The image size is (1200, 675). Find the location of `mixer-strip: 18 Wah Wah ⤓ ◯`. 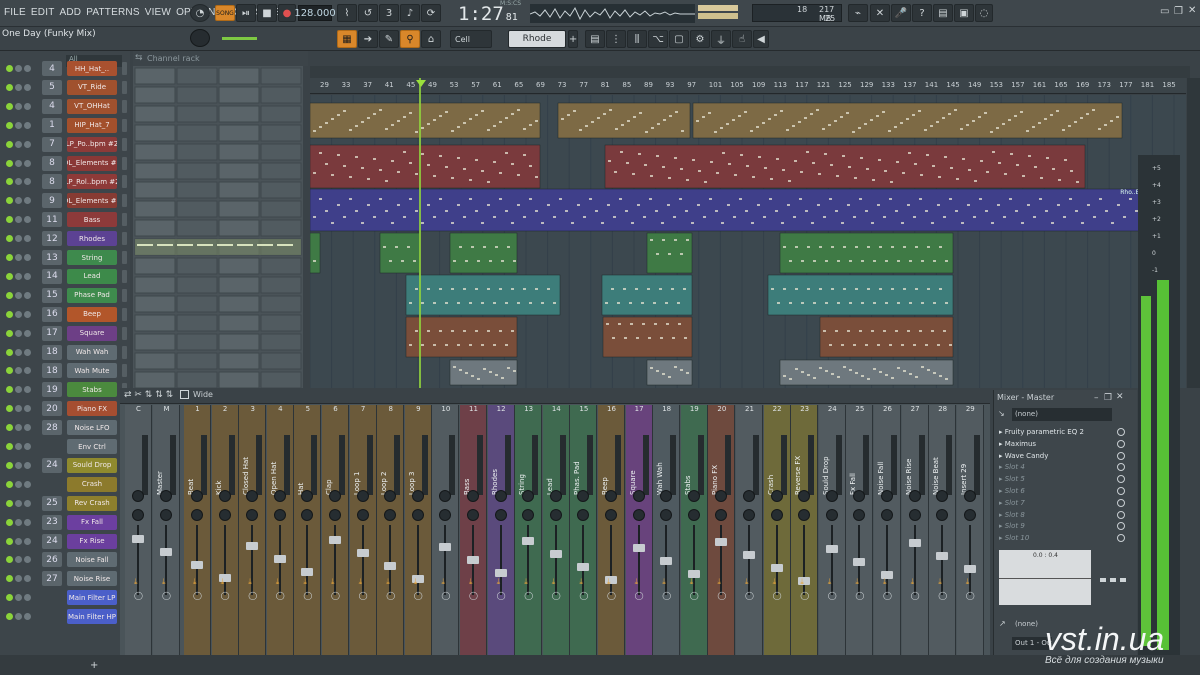

mixer-strip: 18 Wah Wah ⤓ ◯ is located at coordinates (667, 530).